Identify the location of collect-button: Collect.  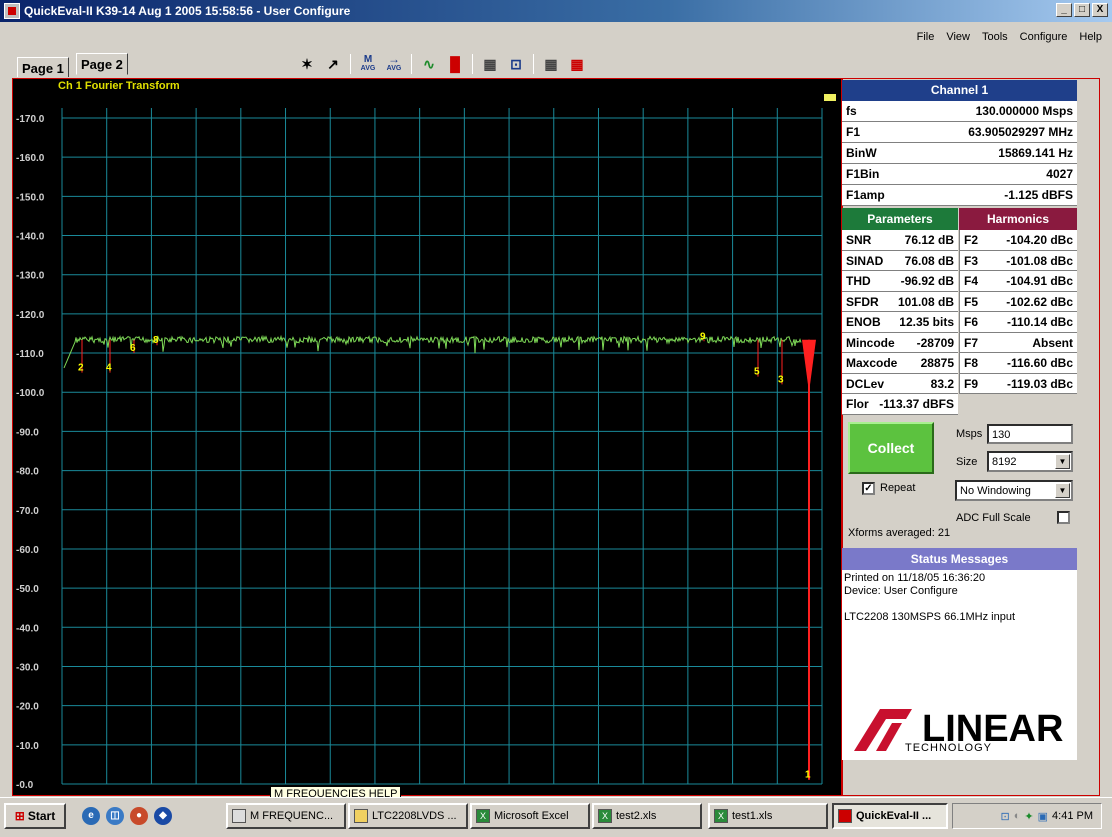
(891, 448).